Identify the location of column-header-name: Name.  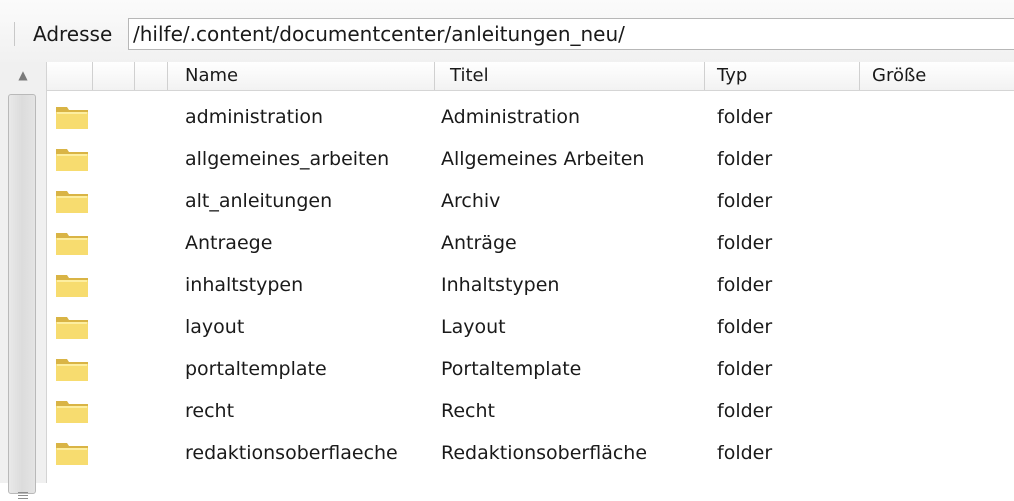
(211, 76).